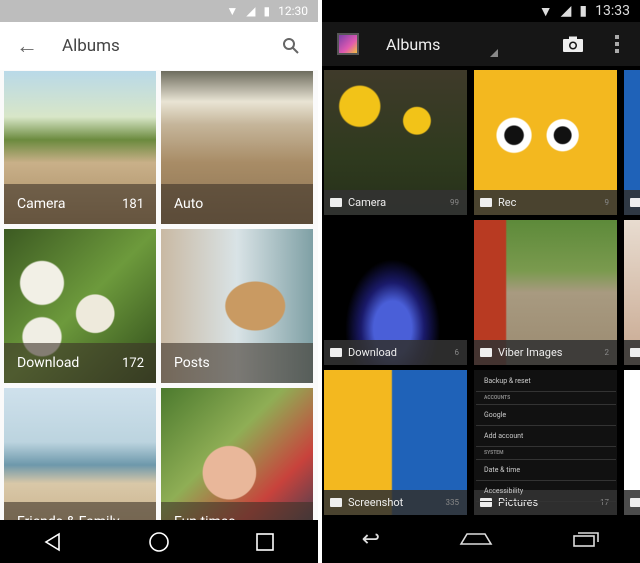  Describe the element at coordinates (545, 142) in the screenshot. I see `album-tile: Rec 9` at that location.